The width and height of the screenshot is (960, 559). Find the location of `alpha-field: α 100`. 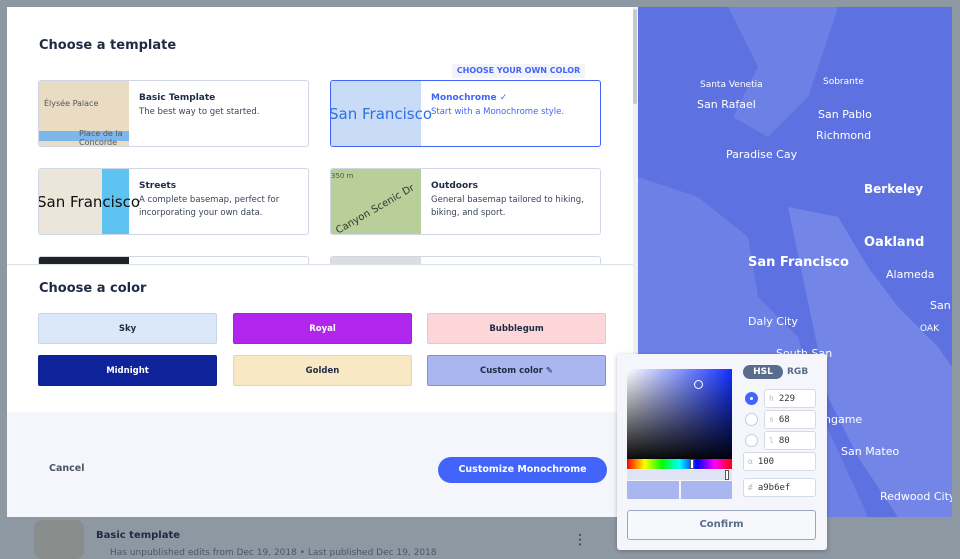

alpha-field: α 100 is located at coordinates (779, 461).